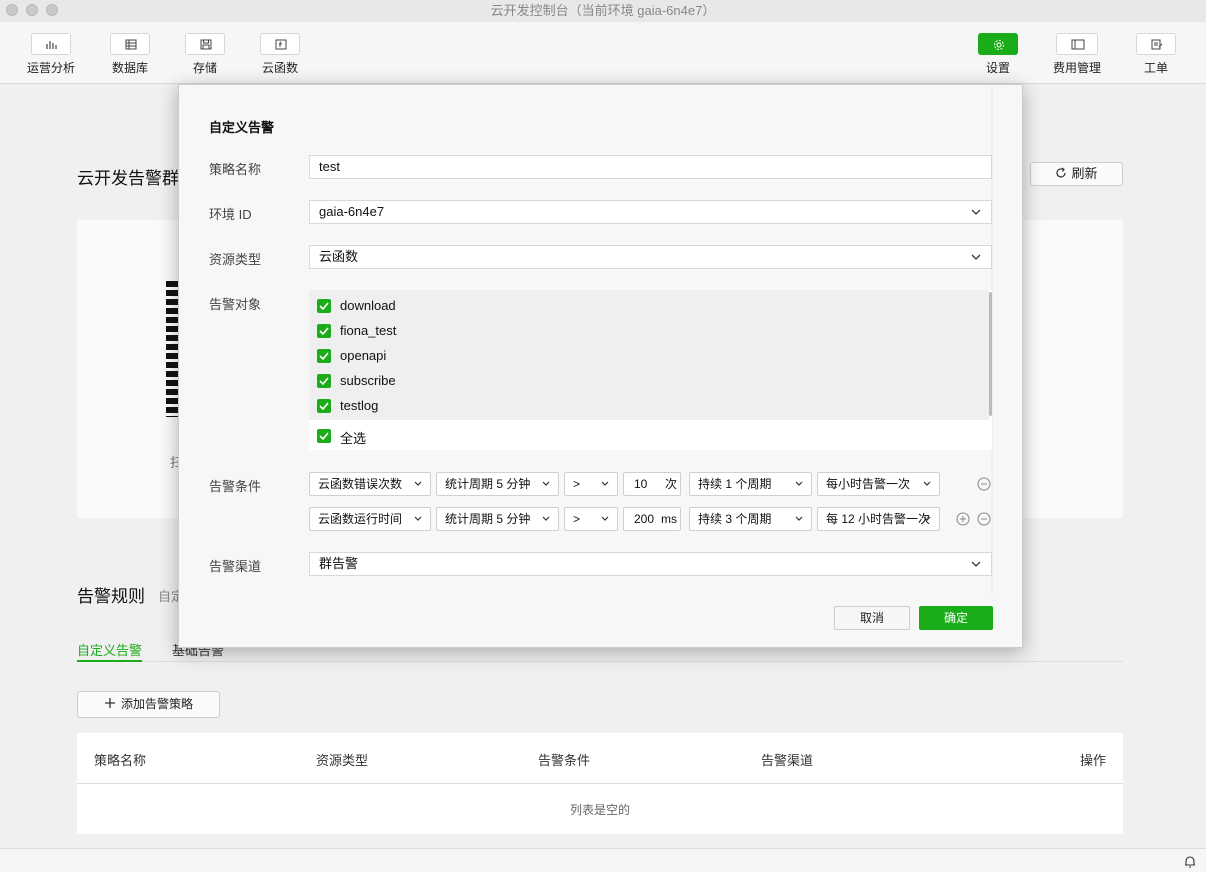  I want to click on resource-type-value: 云函数, so click(339, 256).